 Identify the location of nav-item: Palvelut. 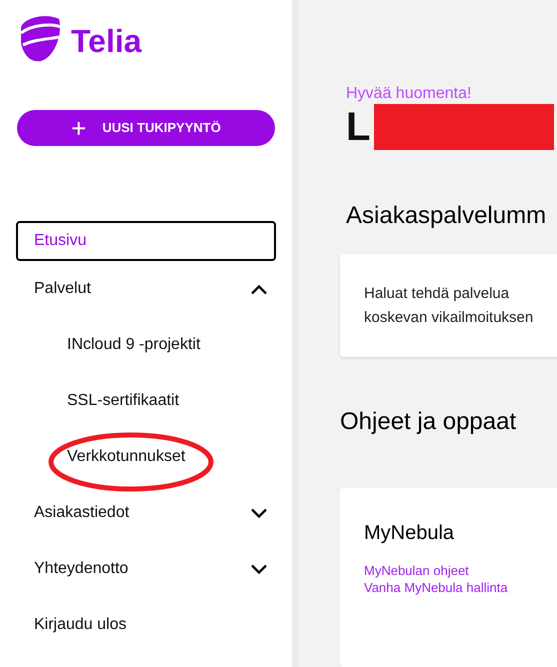
(146, 289).